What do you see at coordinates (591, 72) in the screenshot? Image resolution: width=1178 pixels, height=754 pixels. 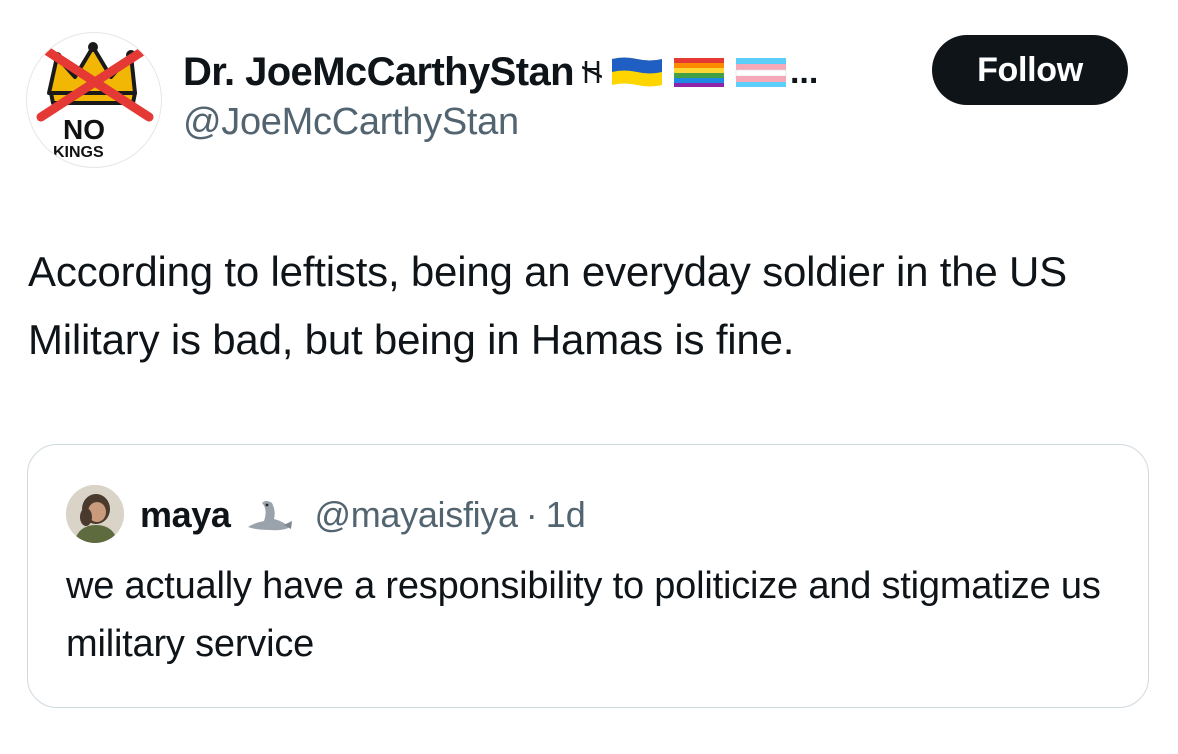 I see `no-lions-glyph-icon` at bounding box center [591, 72].